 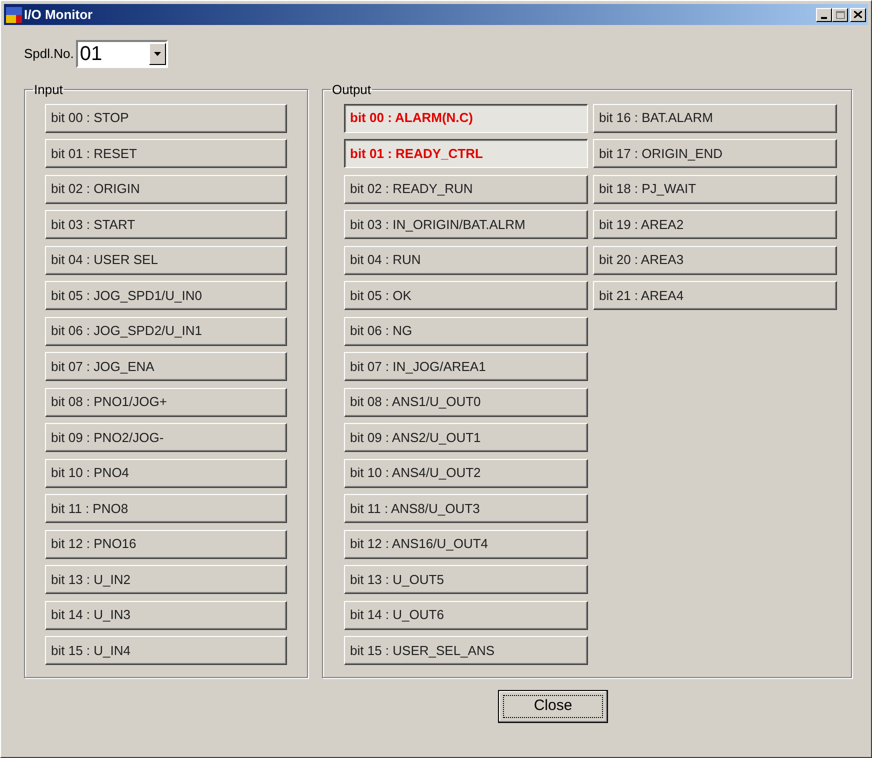 I want to click on bit-button: bit 19 : AREA2, so click(x=715, y=224).